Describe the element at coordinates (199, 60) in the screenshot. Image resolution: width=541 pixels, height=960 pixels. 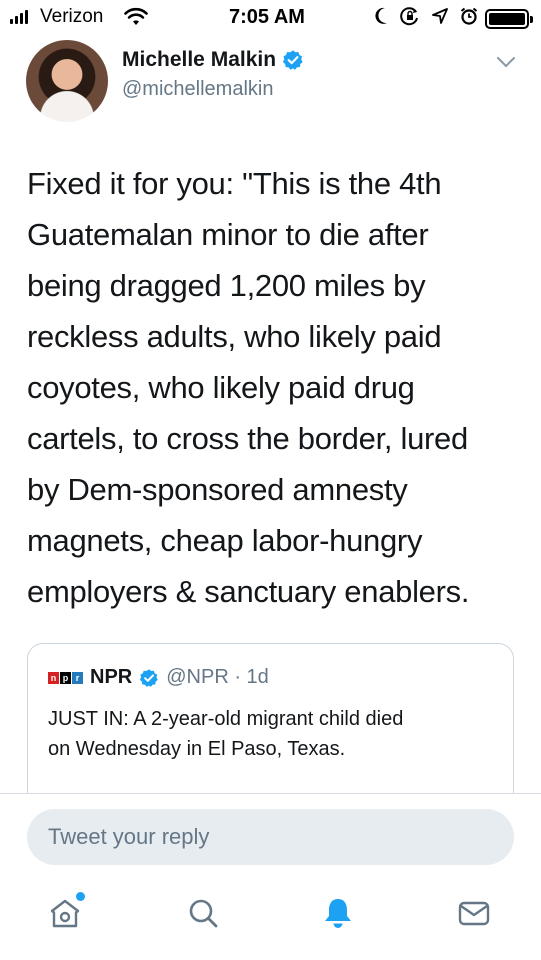
I see `author-name: Michelle Malkin` at that location.